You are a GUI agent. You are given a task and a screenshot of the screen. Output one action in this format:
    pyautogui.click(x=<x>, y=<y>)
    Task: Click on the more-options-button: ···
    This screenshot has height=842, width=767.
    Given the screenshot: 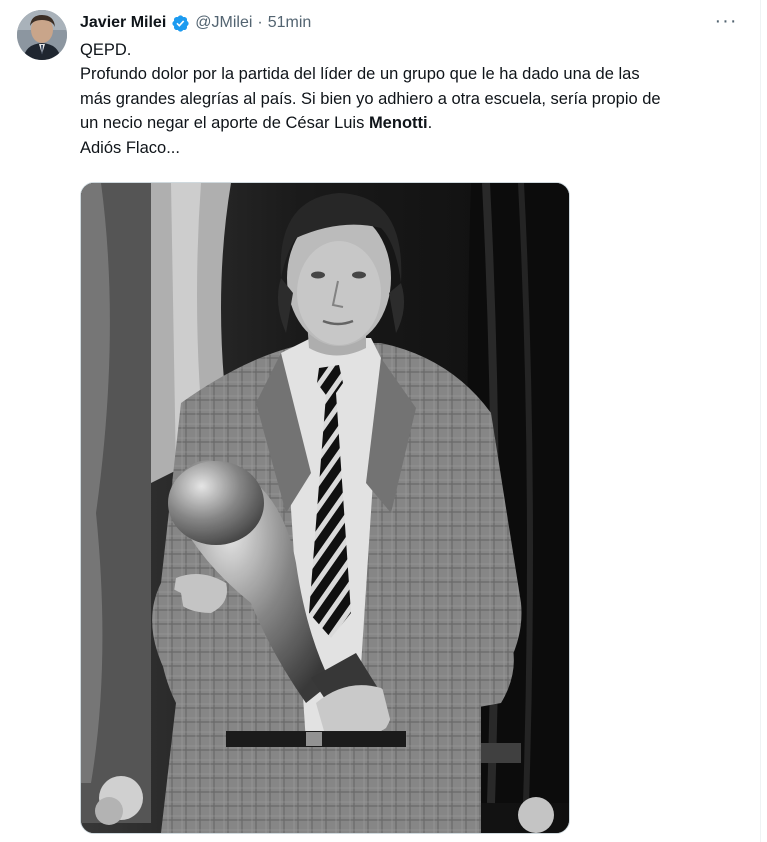 What is the action you would take?
    pyautogui.click(x=726, y=21)
    